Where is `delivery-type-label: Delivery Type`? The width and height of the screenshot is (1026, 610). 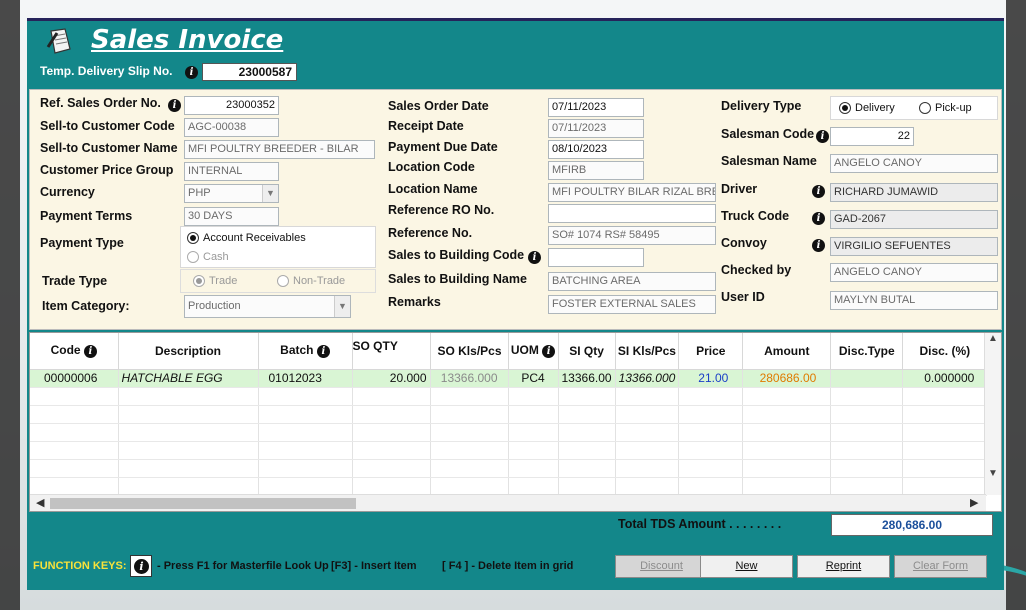 delivery-type-label: Delivery Type is located at coordinates (761, 106).